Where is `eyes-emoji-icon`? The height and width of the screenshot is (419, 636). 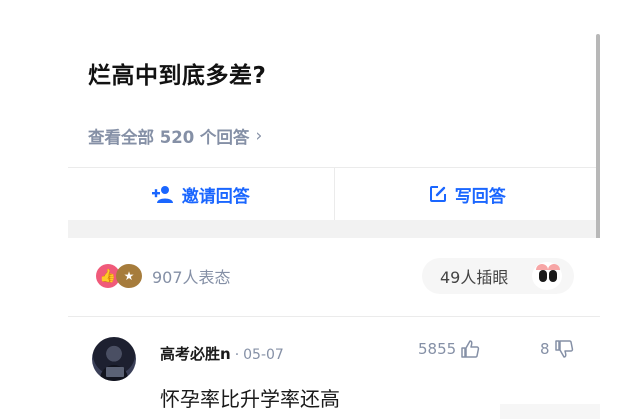 eyes-emoji-icon is located at coordinates (547, 276).